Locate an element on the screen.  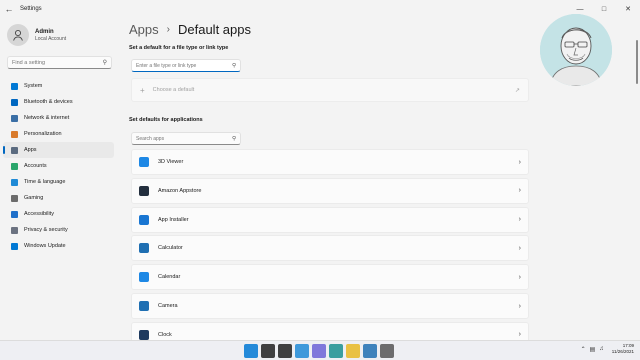
brush-icon is located at coordinates (14, 134).